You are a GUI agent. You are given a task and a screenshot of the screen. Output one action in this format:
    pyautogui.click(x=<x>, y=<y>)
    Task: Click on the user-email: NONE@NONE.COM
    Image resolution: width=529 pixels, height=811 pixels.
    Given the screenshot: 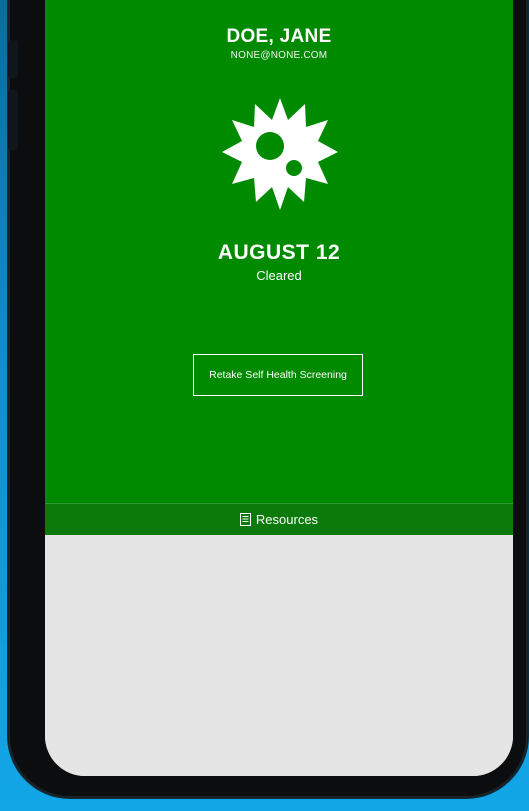 What is the action you would take?
    pyautogui.click(x=279, y=55)
    